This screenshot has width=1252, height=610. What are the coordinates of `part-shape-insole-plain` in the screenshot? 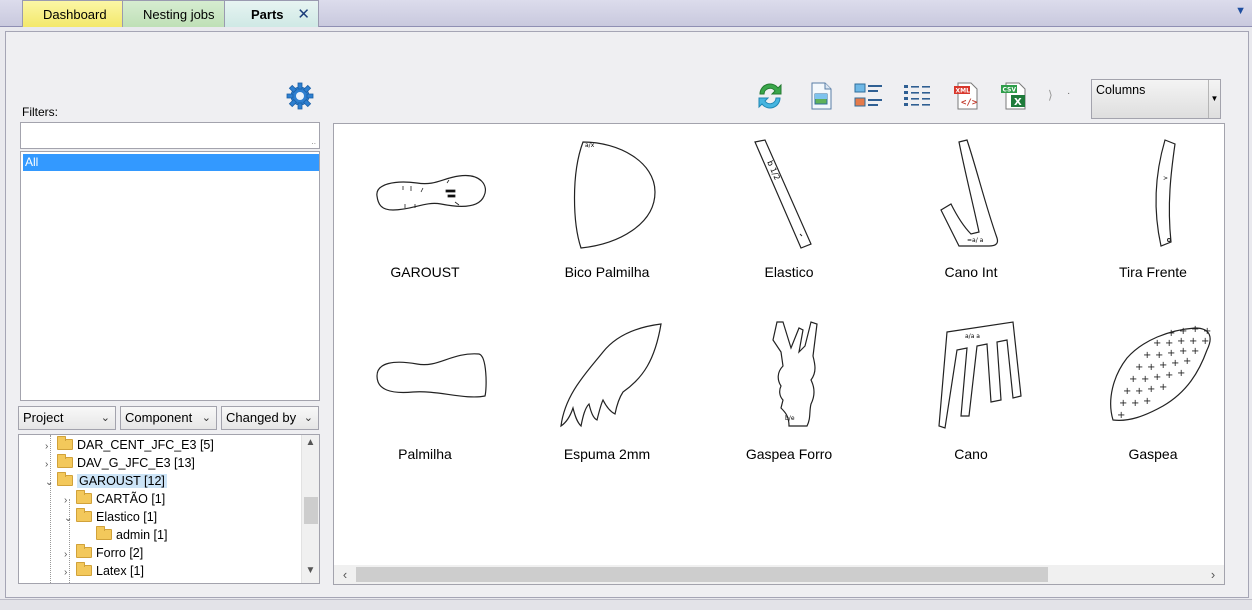 It's located at (431, 375).